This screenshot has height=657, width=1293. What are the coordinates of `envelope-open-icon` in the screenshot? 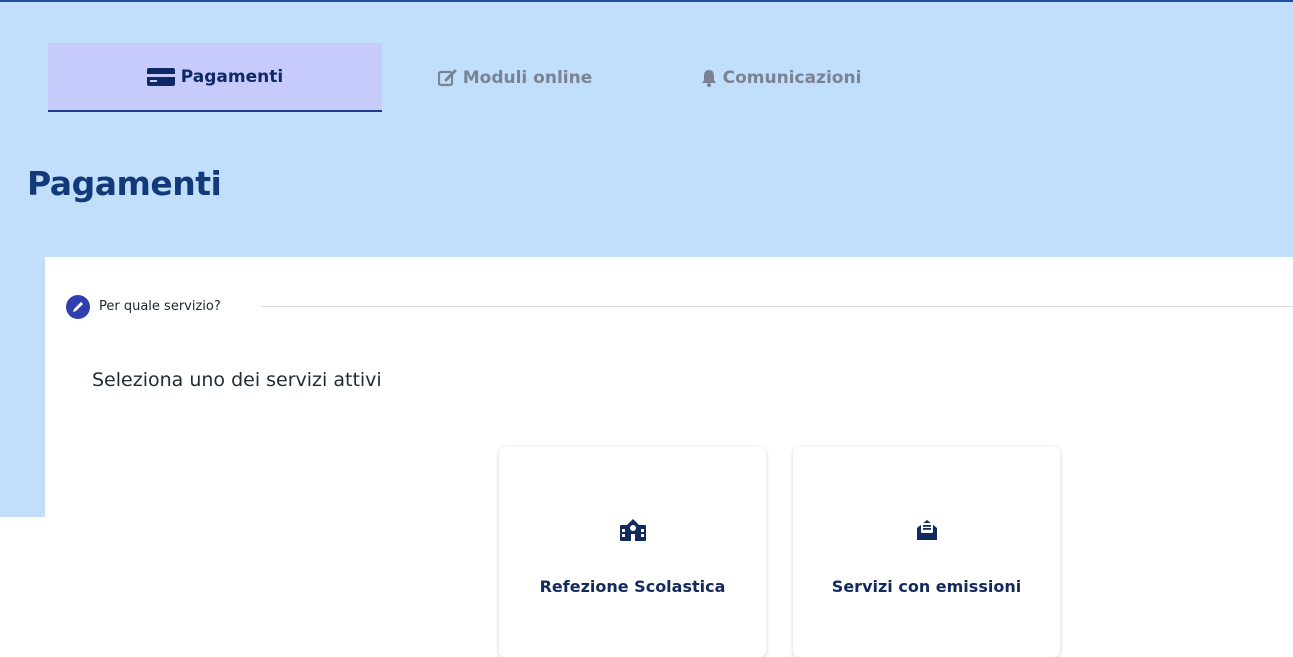 It's located at (926, 530).